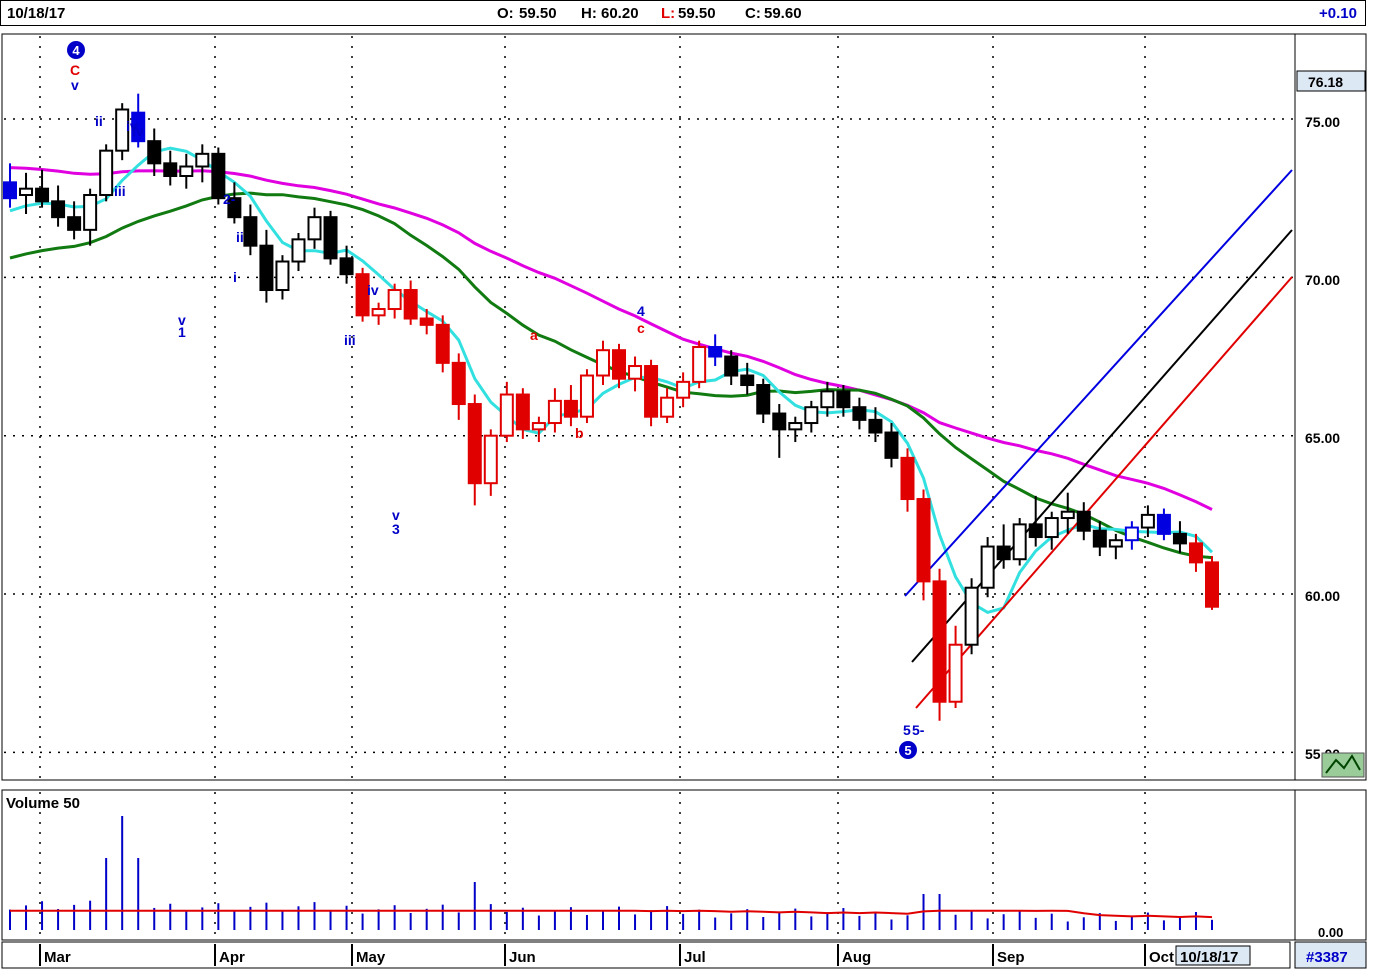  I want to click on date-box-text: 10/18/17, so click(1209, 957).